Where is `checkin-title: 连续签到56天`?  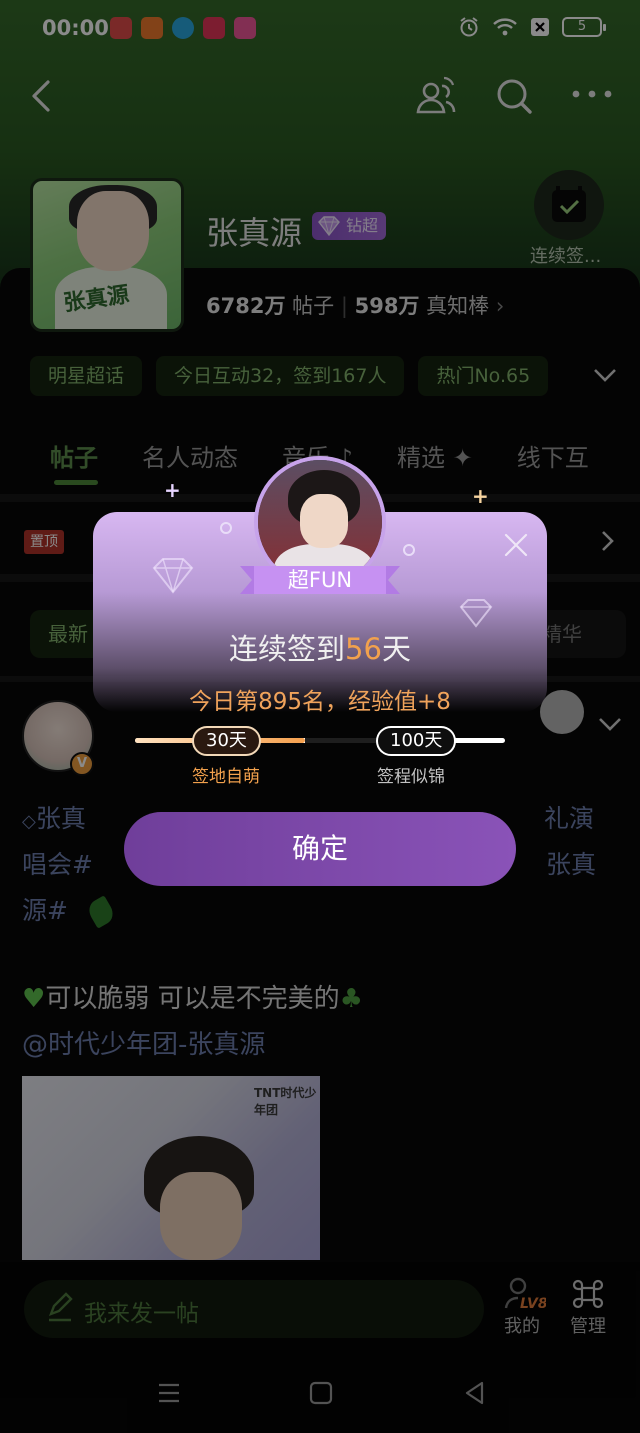 checkin-title: 连续签到56天 is located at coordinates (320, 649).